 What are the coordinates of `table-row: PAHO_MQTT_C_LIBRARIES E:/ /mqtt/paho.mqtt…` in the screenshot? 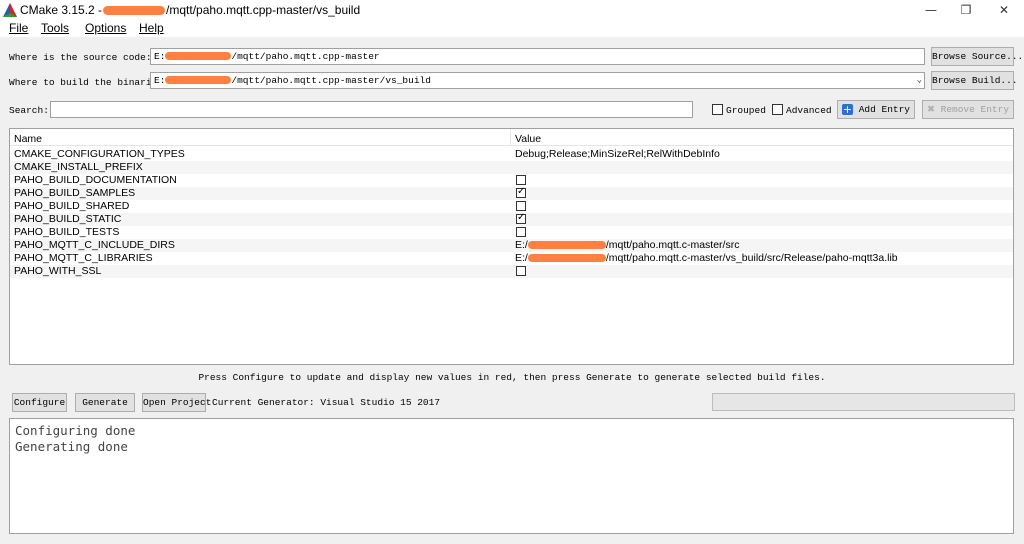 It's located at (511, 258).